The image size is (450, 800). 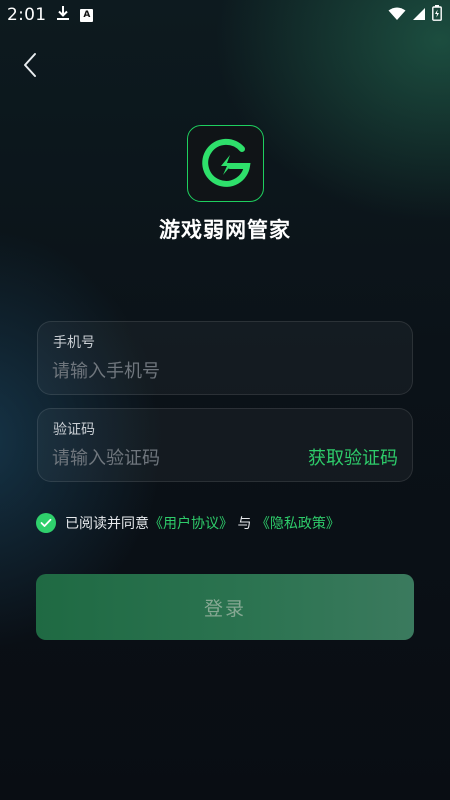 I want to click on check-icon, so click(x=46, y=522).